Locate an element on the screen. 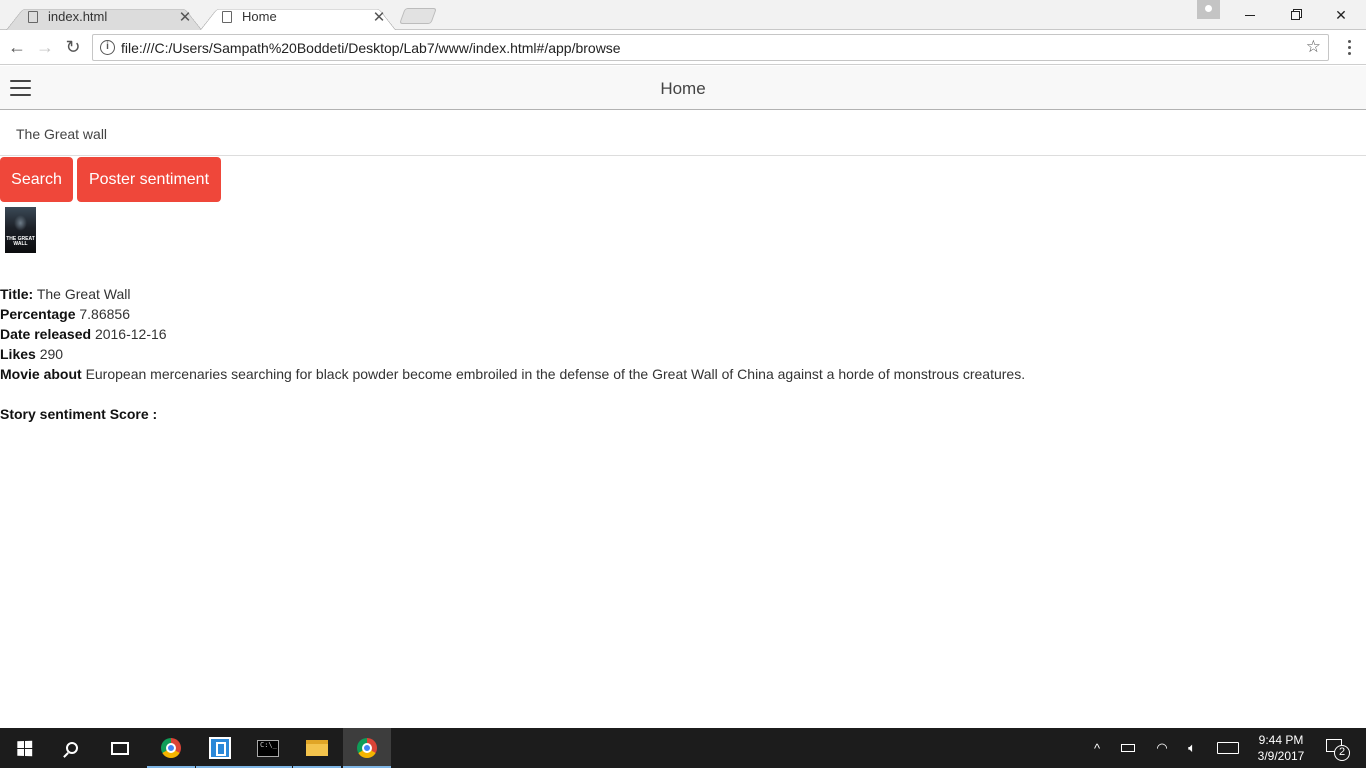  browser-tab-index: index.html ✕ is located at coordinates (104, 16).